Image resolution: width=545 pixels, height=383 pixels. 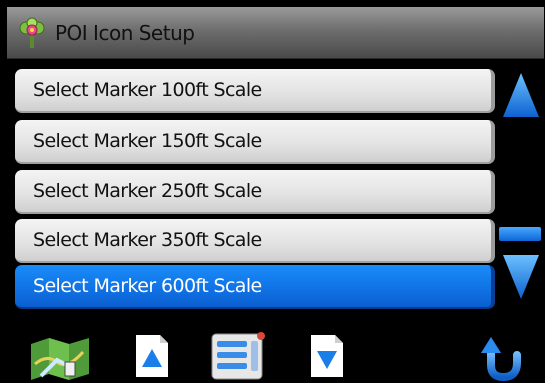 What do you see at coordinates (32, 32) in the screenshot?
I see `poi-setup-icon` at bounding box center [32, 32].